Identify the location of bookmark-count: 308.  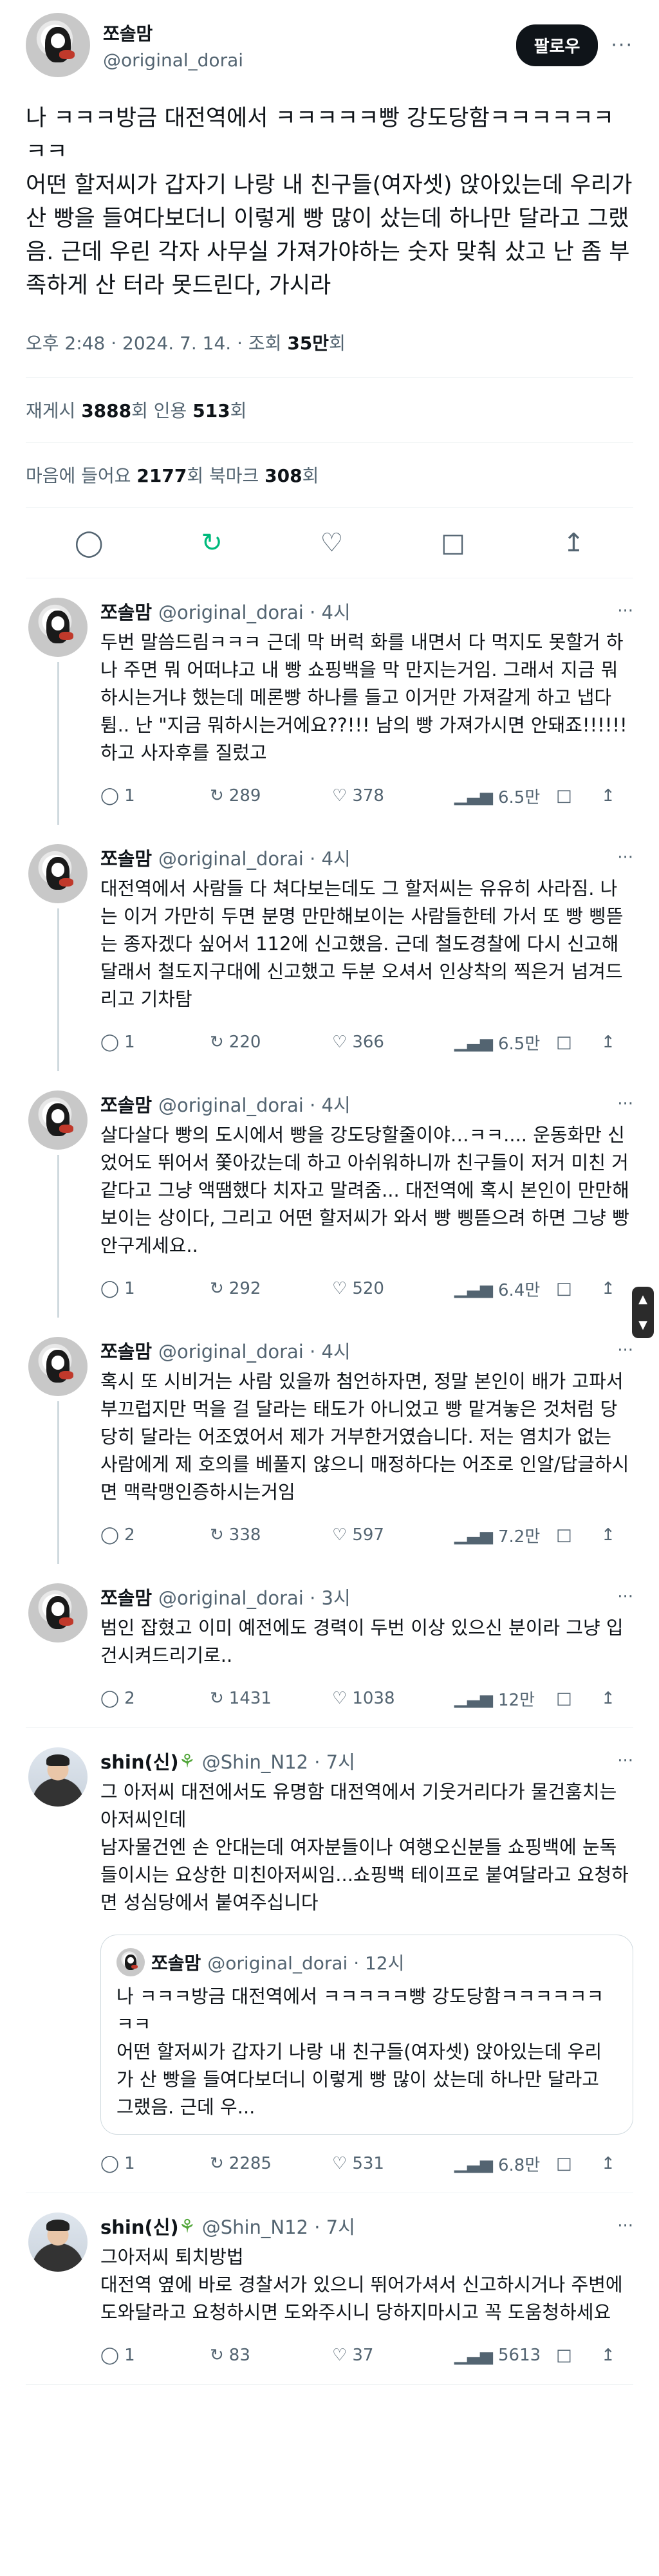
(283, 475).